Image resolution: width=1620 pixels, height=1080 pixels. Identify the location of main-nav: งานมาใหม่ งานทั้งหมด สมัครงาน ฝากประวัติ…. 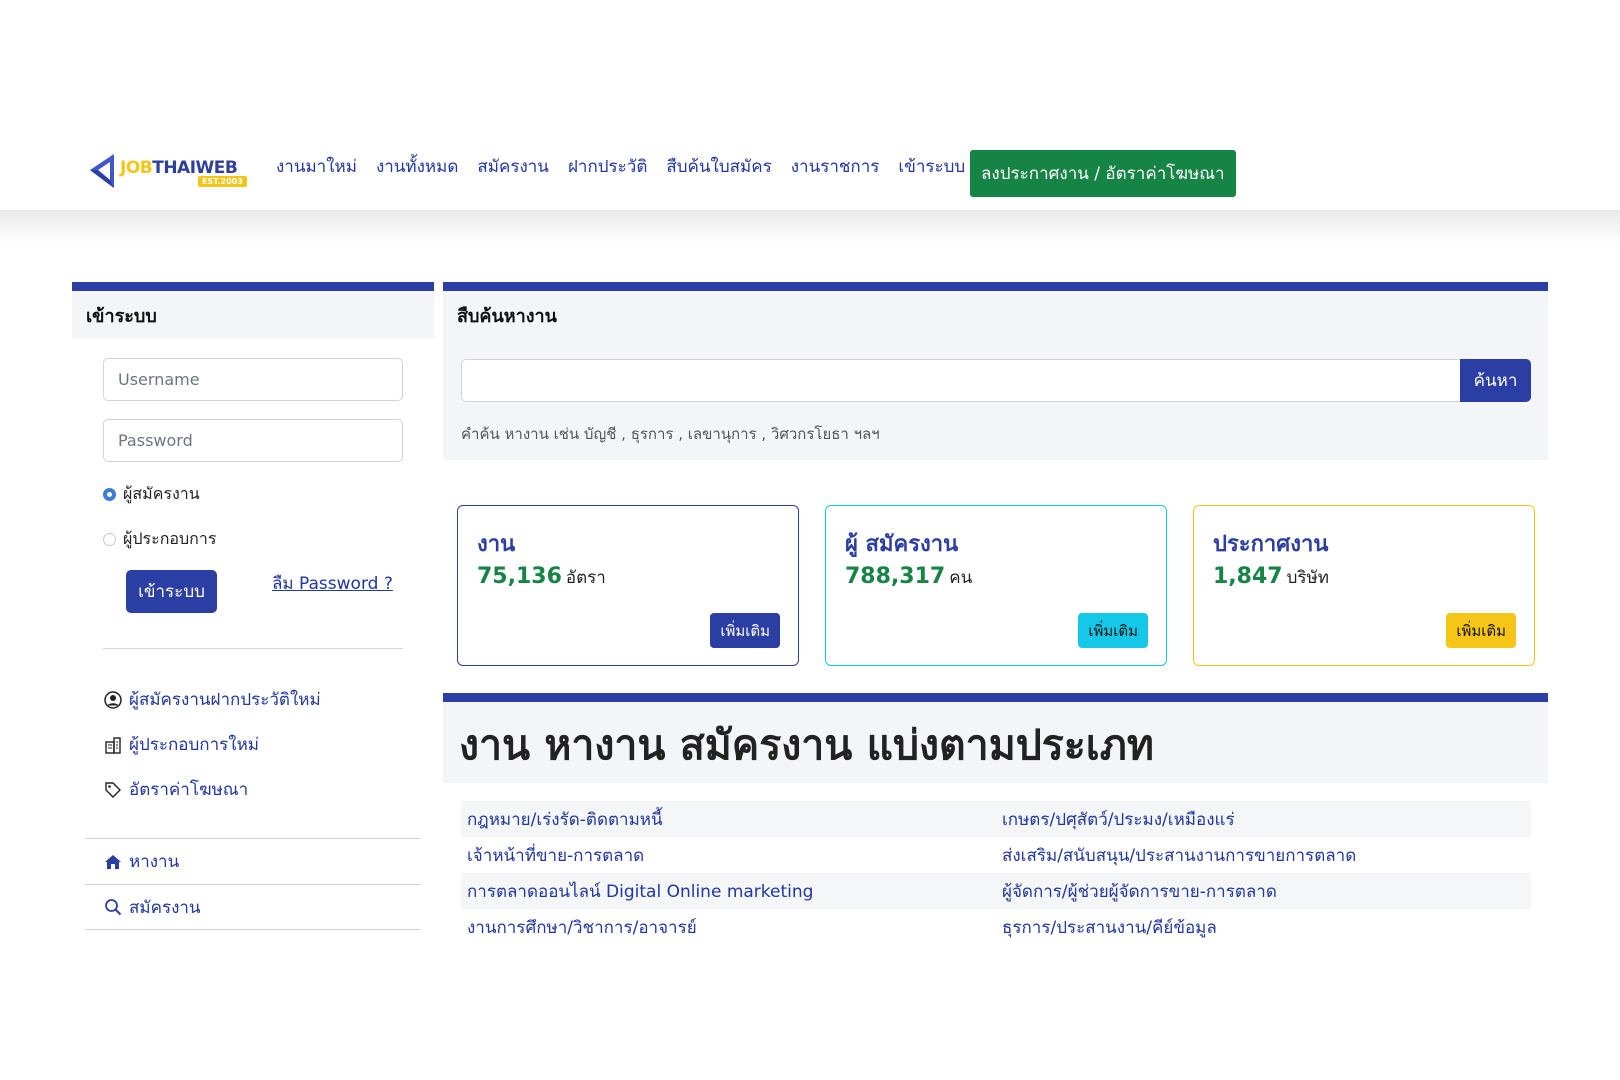
(630, 166).